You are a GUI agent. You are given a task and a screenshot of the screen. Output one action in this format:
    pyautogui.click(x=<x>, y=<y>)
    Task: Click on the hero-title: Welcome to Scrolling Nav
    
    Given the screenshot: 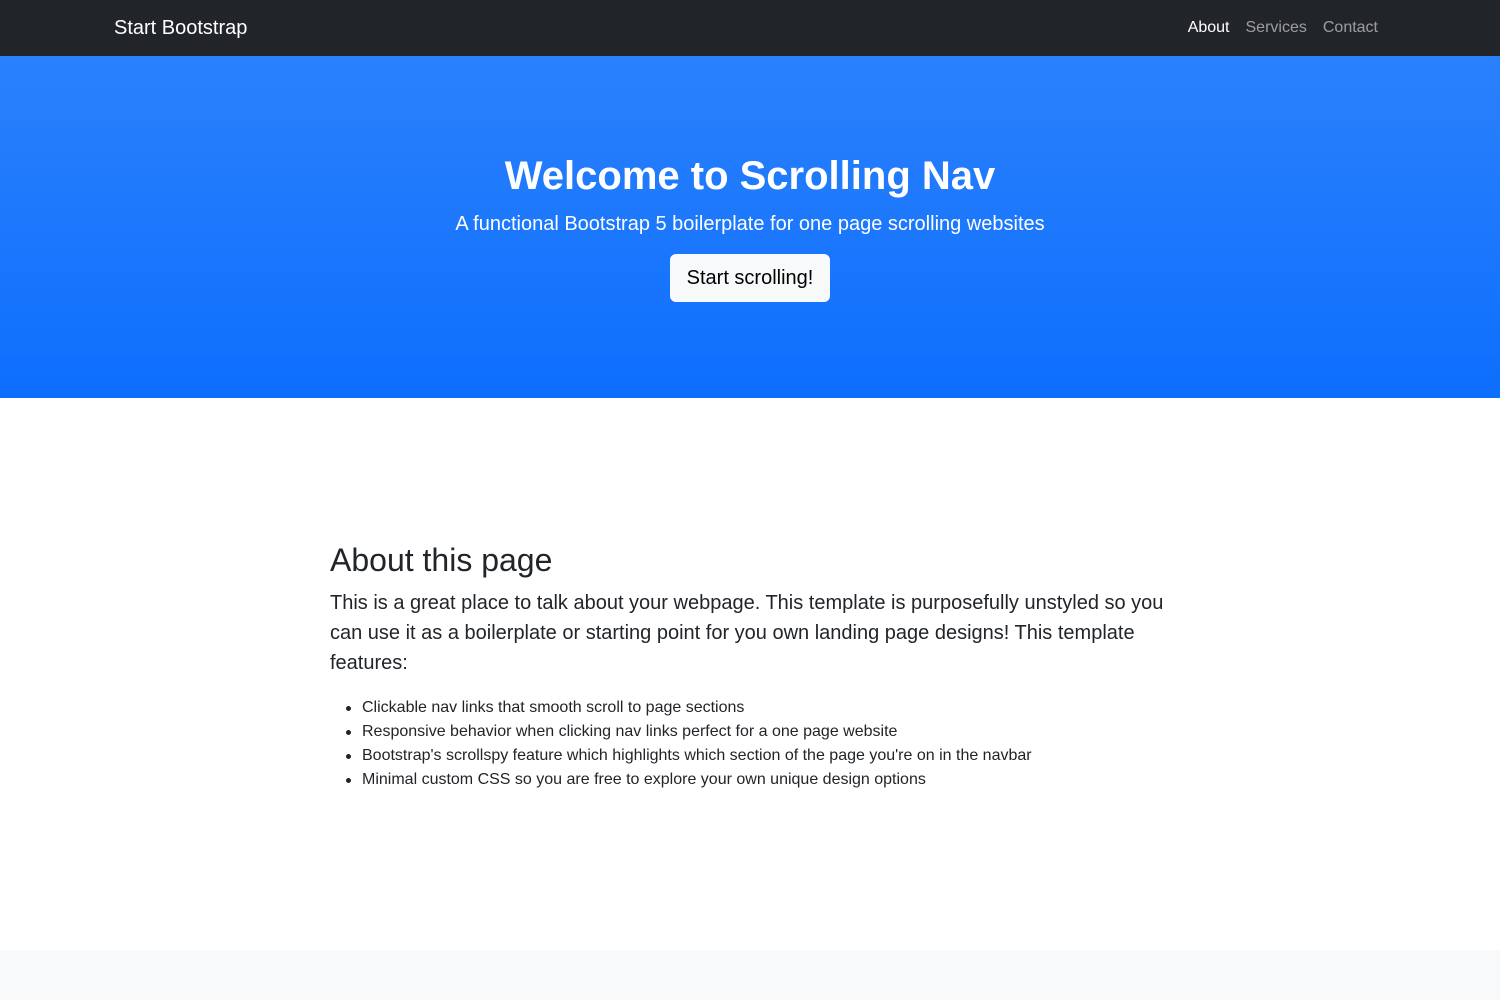 What is the action you would take?
    pyautogui.click(x=750, y=176)
    